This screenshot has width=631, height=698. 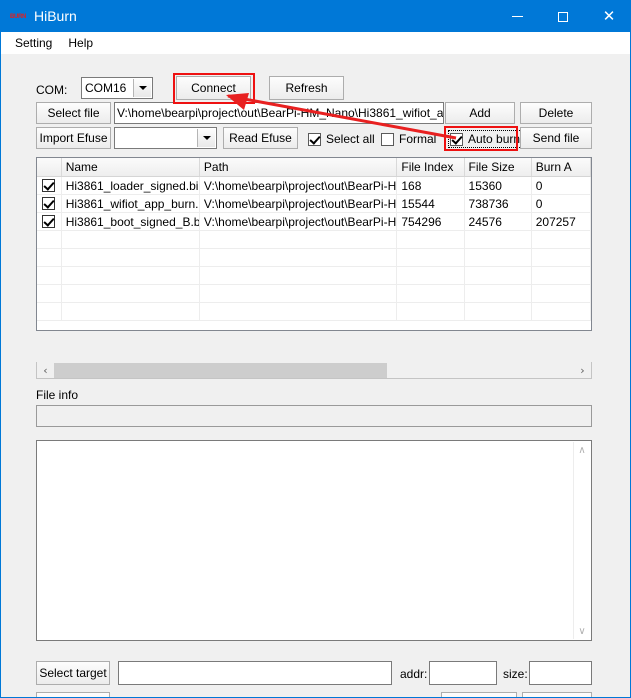 I want to click on menu-item-setting: Setting, so click(x=33, y=43).